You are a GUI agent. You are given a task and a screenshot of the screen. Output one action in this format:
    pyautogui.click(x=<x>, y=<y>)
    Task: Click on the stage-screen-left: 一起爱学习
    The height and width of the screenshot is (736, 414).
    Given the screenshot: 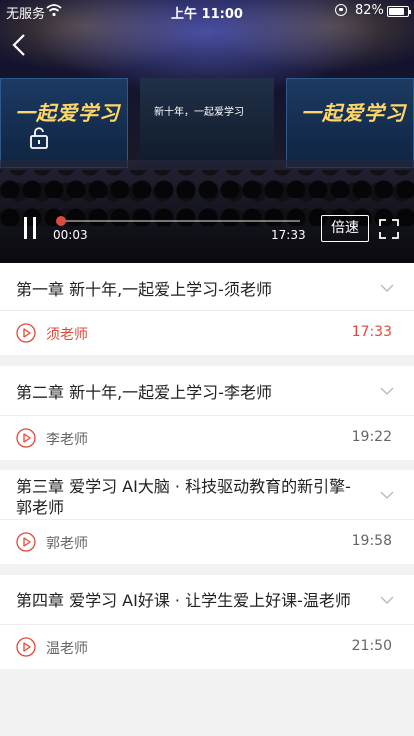 What is the action you would take?
    pyautogui.click(x=64, y=123)
    